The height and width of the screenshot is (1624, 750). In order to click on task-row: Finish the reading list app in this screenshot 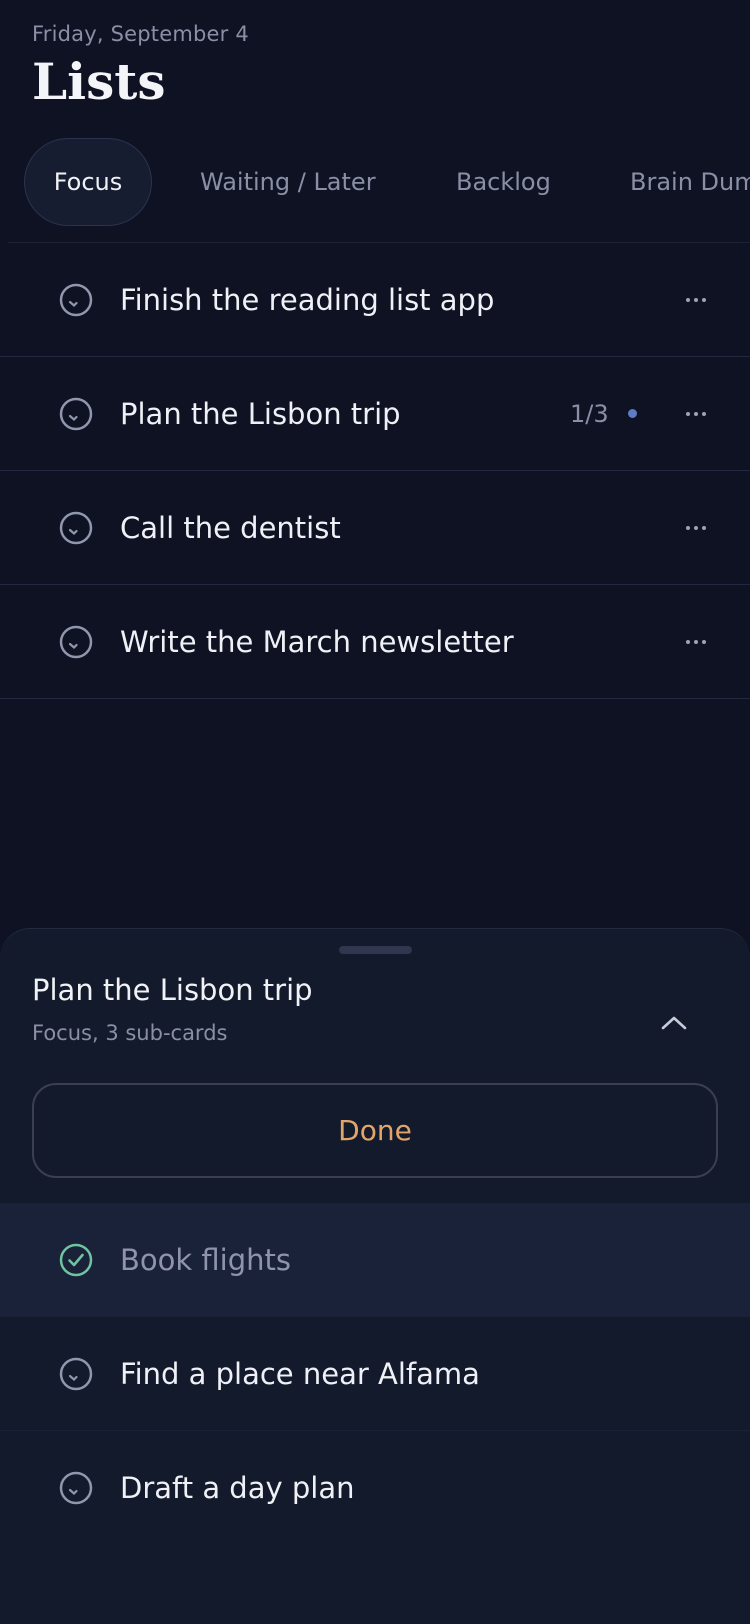, I will do `click(375, 300)`.